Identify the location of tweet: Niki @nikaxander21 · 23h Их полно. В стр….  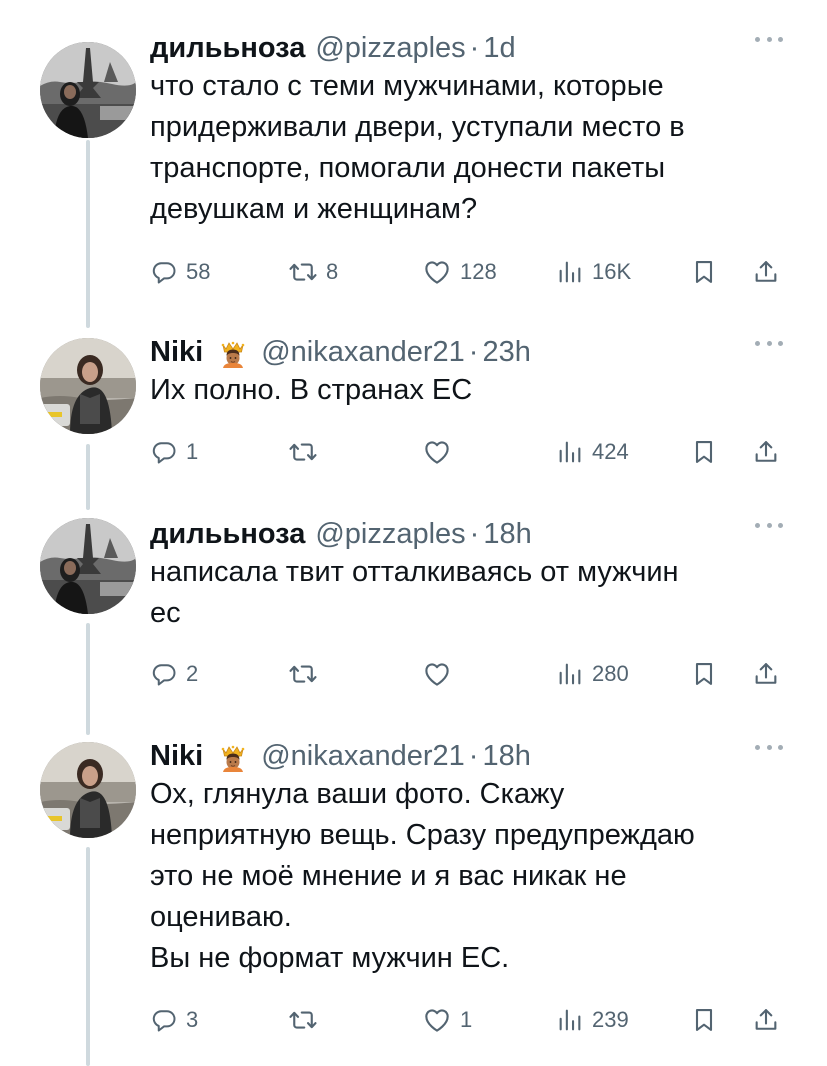
(413, 405).